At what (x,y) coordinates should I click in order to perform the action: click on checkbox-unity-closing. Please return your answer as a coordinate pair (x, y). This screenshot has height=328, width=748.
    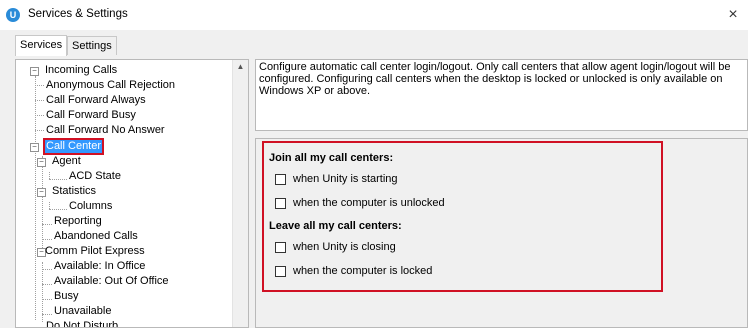
    Looking at the image, I should click on (280, 247).